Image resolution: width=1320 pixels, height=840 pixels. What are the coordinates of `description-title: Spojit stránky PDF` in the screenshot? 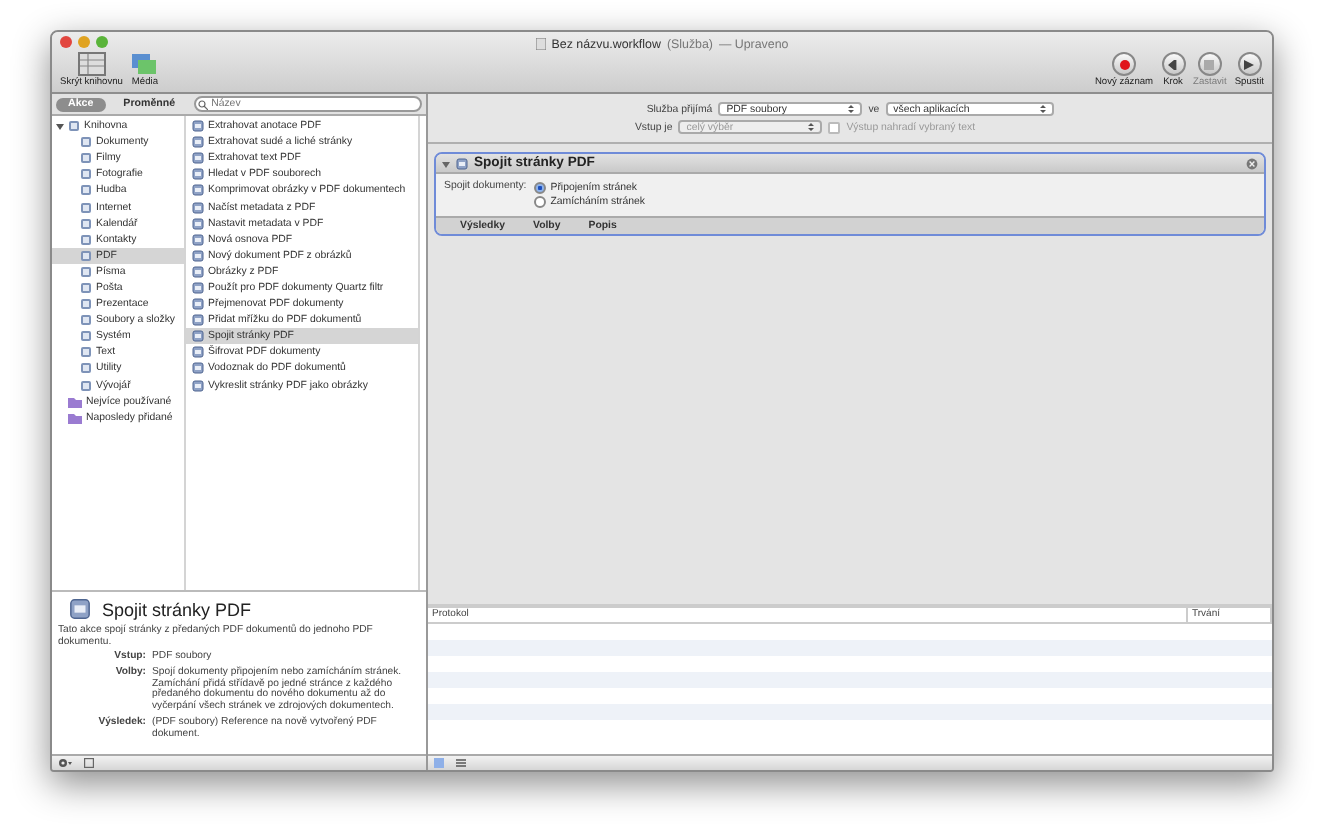 It's located at (177, 609).